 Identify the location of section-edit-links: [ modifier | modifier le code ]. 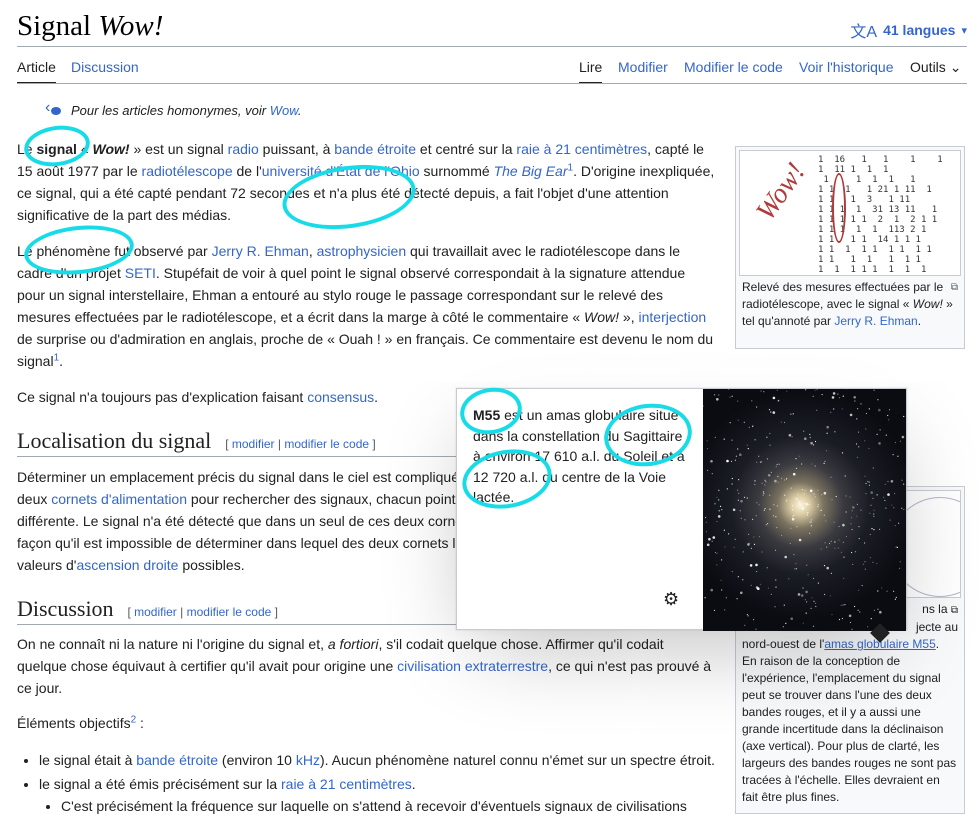
(202, 612).